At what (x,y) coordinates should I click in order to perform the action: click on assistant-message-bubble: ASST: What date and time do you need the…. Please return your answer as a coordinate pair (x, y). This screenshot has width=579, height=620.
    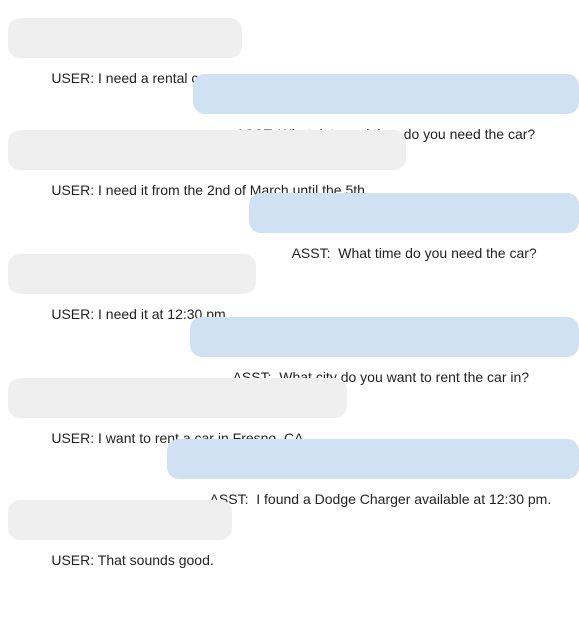
    Looking at the image, I should click on (386, 108).